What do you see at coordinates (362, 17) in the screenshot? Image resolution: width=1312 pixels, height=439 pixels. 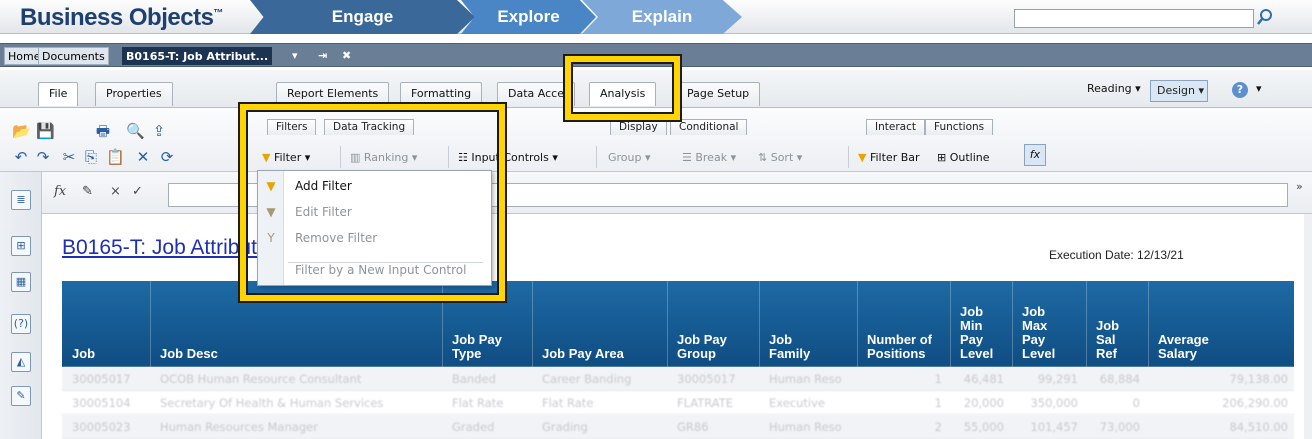 I see `breadcrumb-engage: Engage` at bounding box center [362, 17].